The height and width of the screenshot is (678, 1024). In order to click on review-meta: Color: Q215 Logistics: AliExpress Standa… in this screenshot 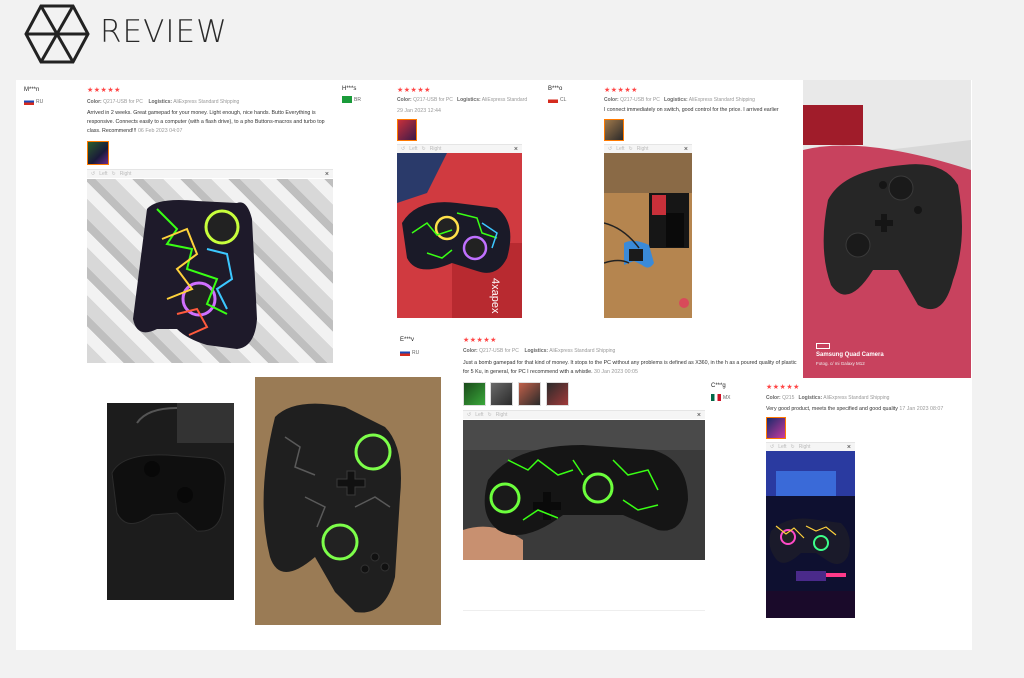, I will do `click(828, 398)`.